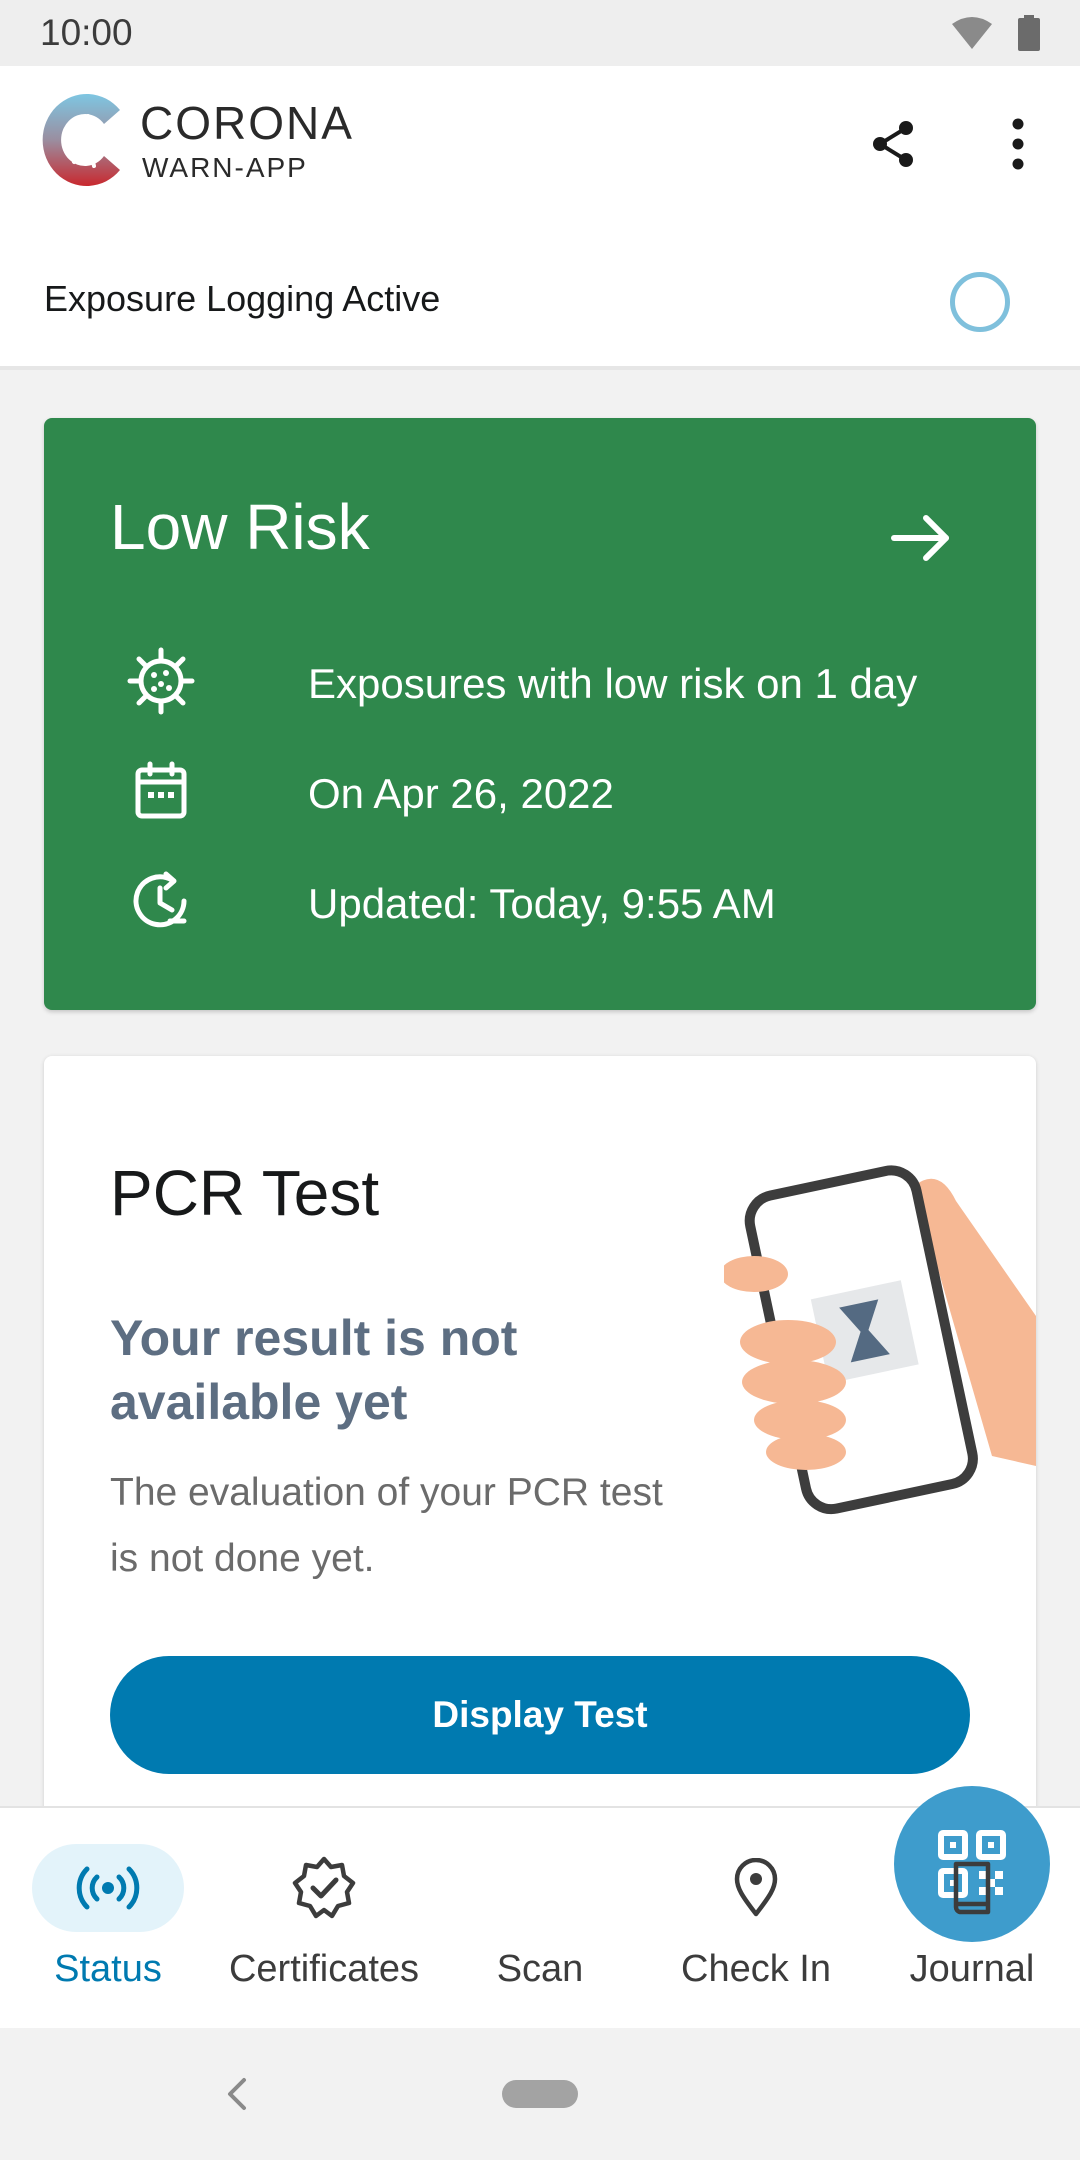 This screenshot has width=1080, height=2160. What do you see at coordinates (81, 139) in the screenshot?
I see `corona-warn-logo` at bounding box center [81, 139].